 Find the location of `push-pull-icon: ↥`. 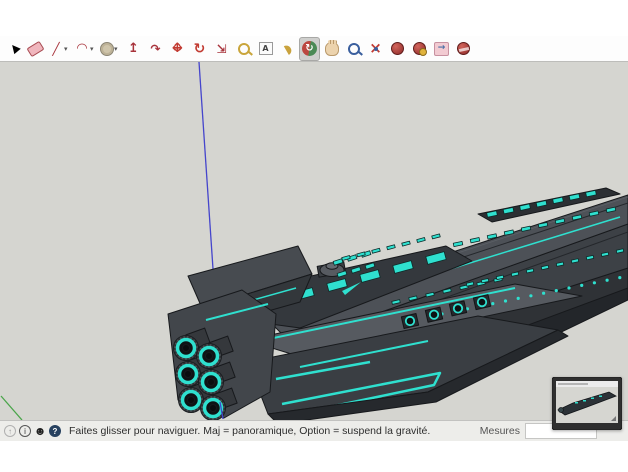

push-pull-icon: ↥ is located at coordinates (133, 48).